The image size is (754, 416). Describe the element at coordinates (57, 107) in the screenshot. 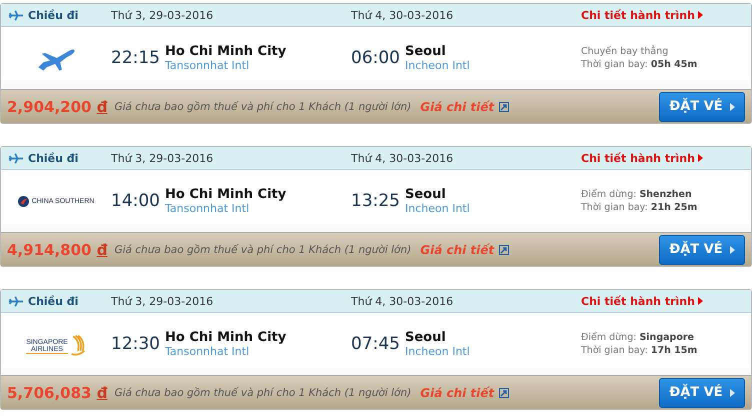

I see `price: 2,904,200 đ` at that location.